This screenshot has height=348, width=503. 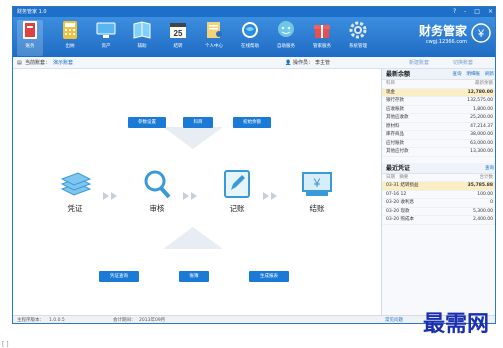 I want to click on monitor-icon, so click(x=106, y=30).